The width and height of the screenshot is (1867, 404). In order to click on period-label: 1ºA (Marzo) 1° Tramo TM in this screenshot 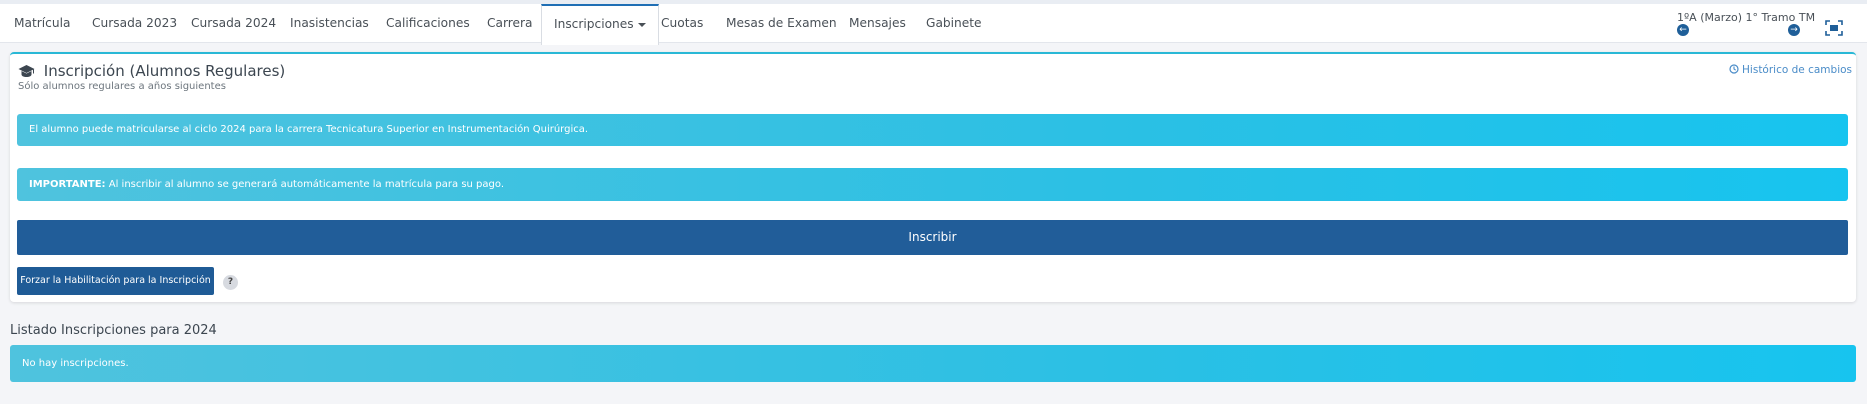, I will do `click(1746, 17)`.